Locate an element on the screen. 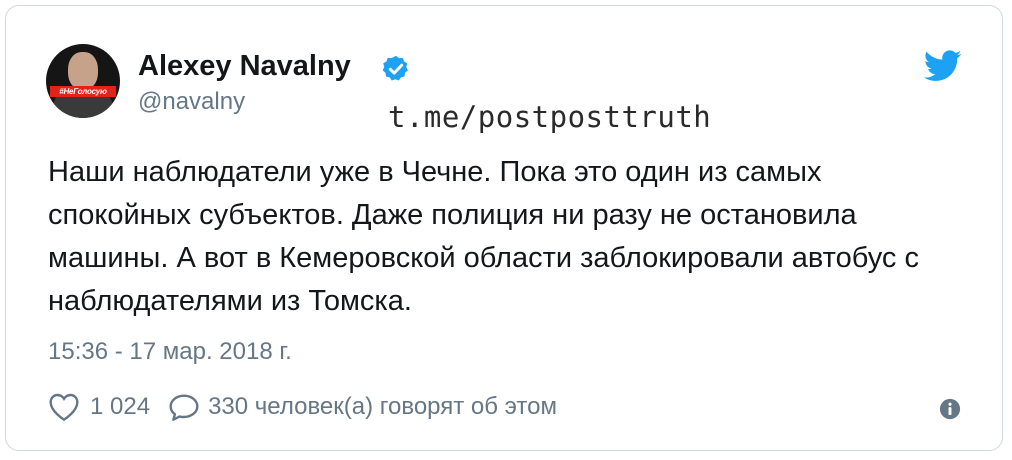 Image resolution: width=1012 pixels, height=460 pixels. tweet-timestamp: 15:36 - 17 мар. 2018 г. is located at coordinates (170, 352).